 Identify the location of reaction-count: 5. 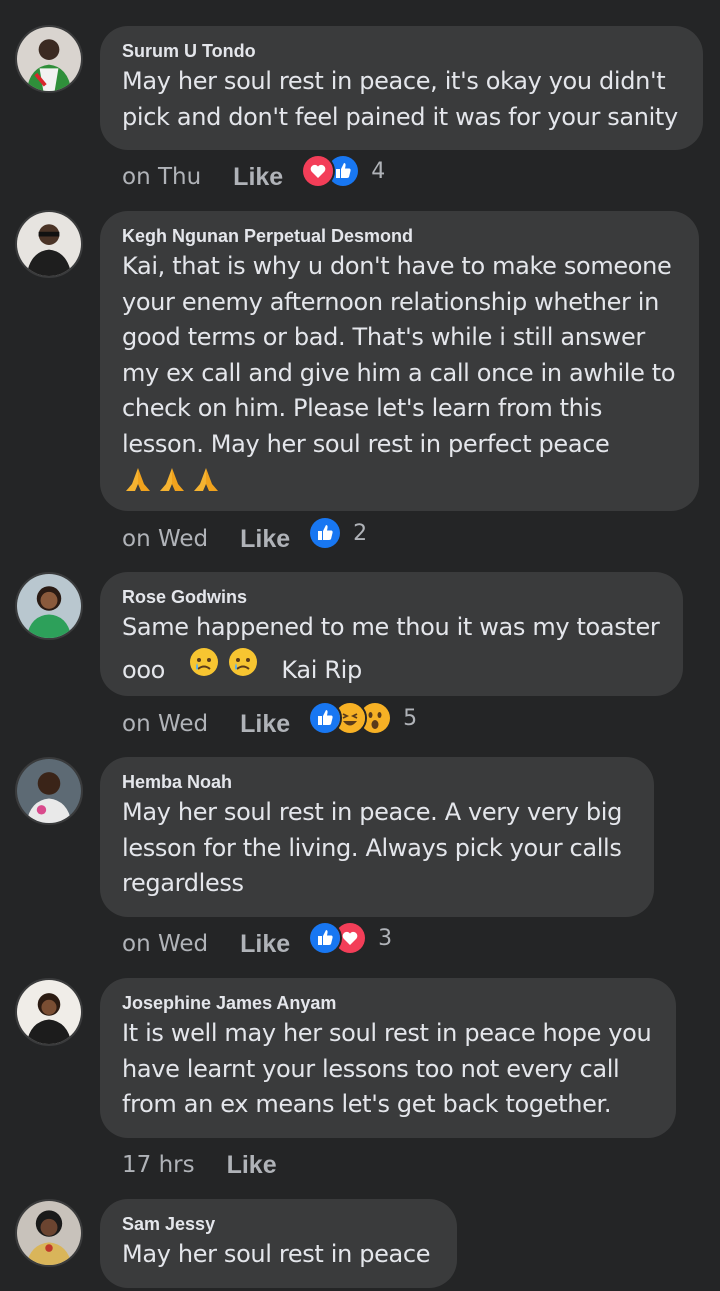
(410, 718).